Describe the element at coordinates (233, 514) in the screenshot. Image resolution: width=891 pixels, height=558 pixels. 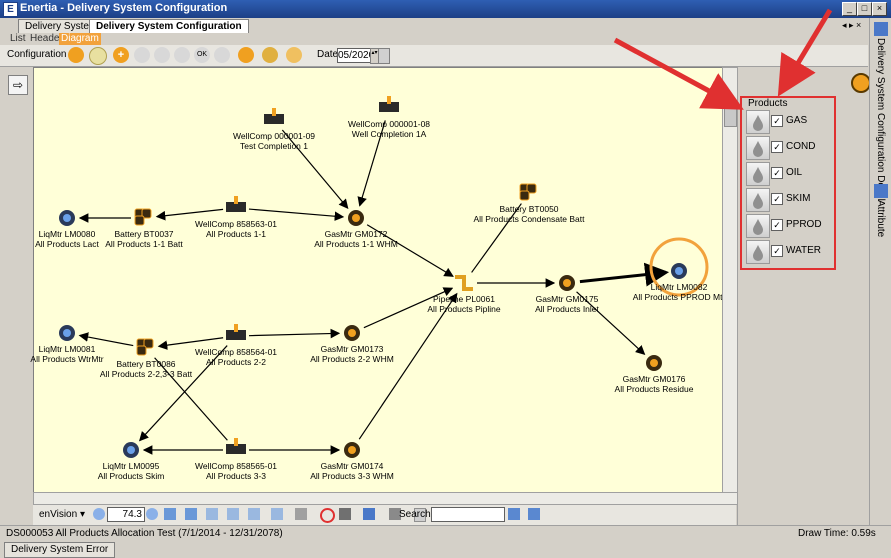
I see `zoom-select-icon` at that location.